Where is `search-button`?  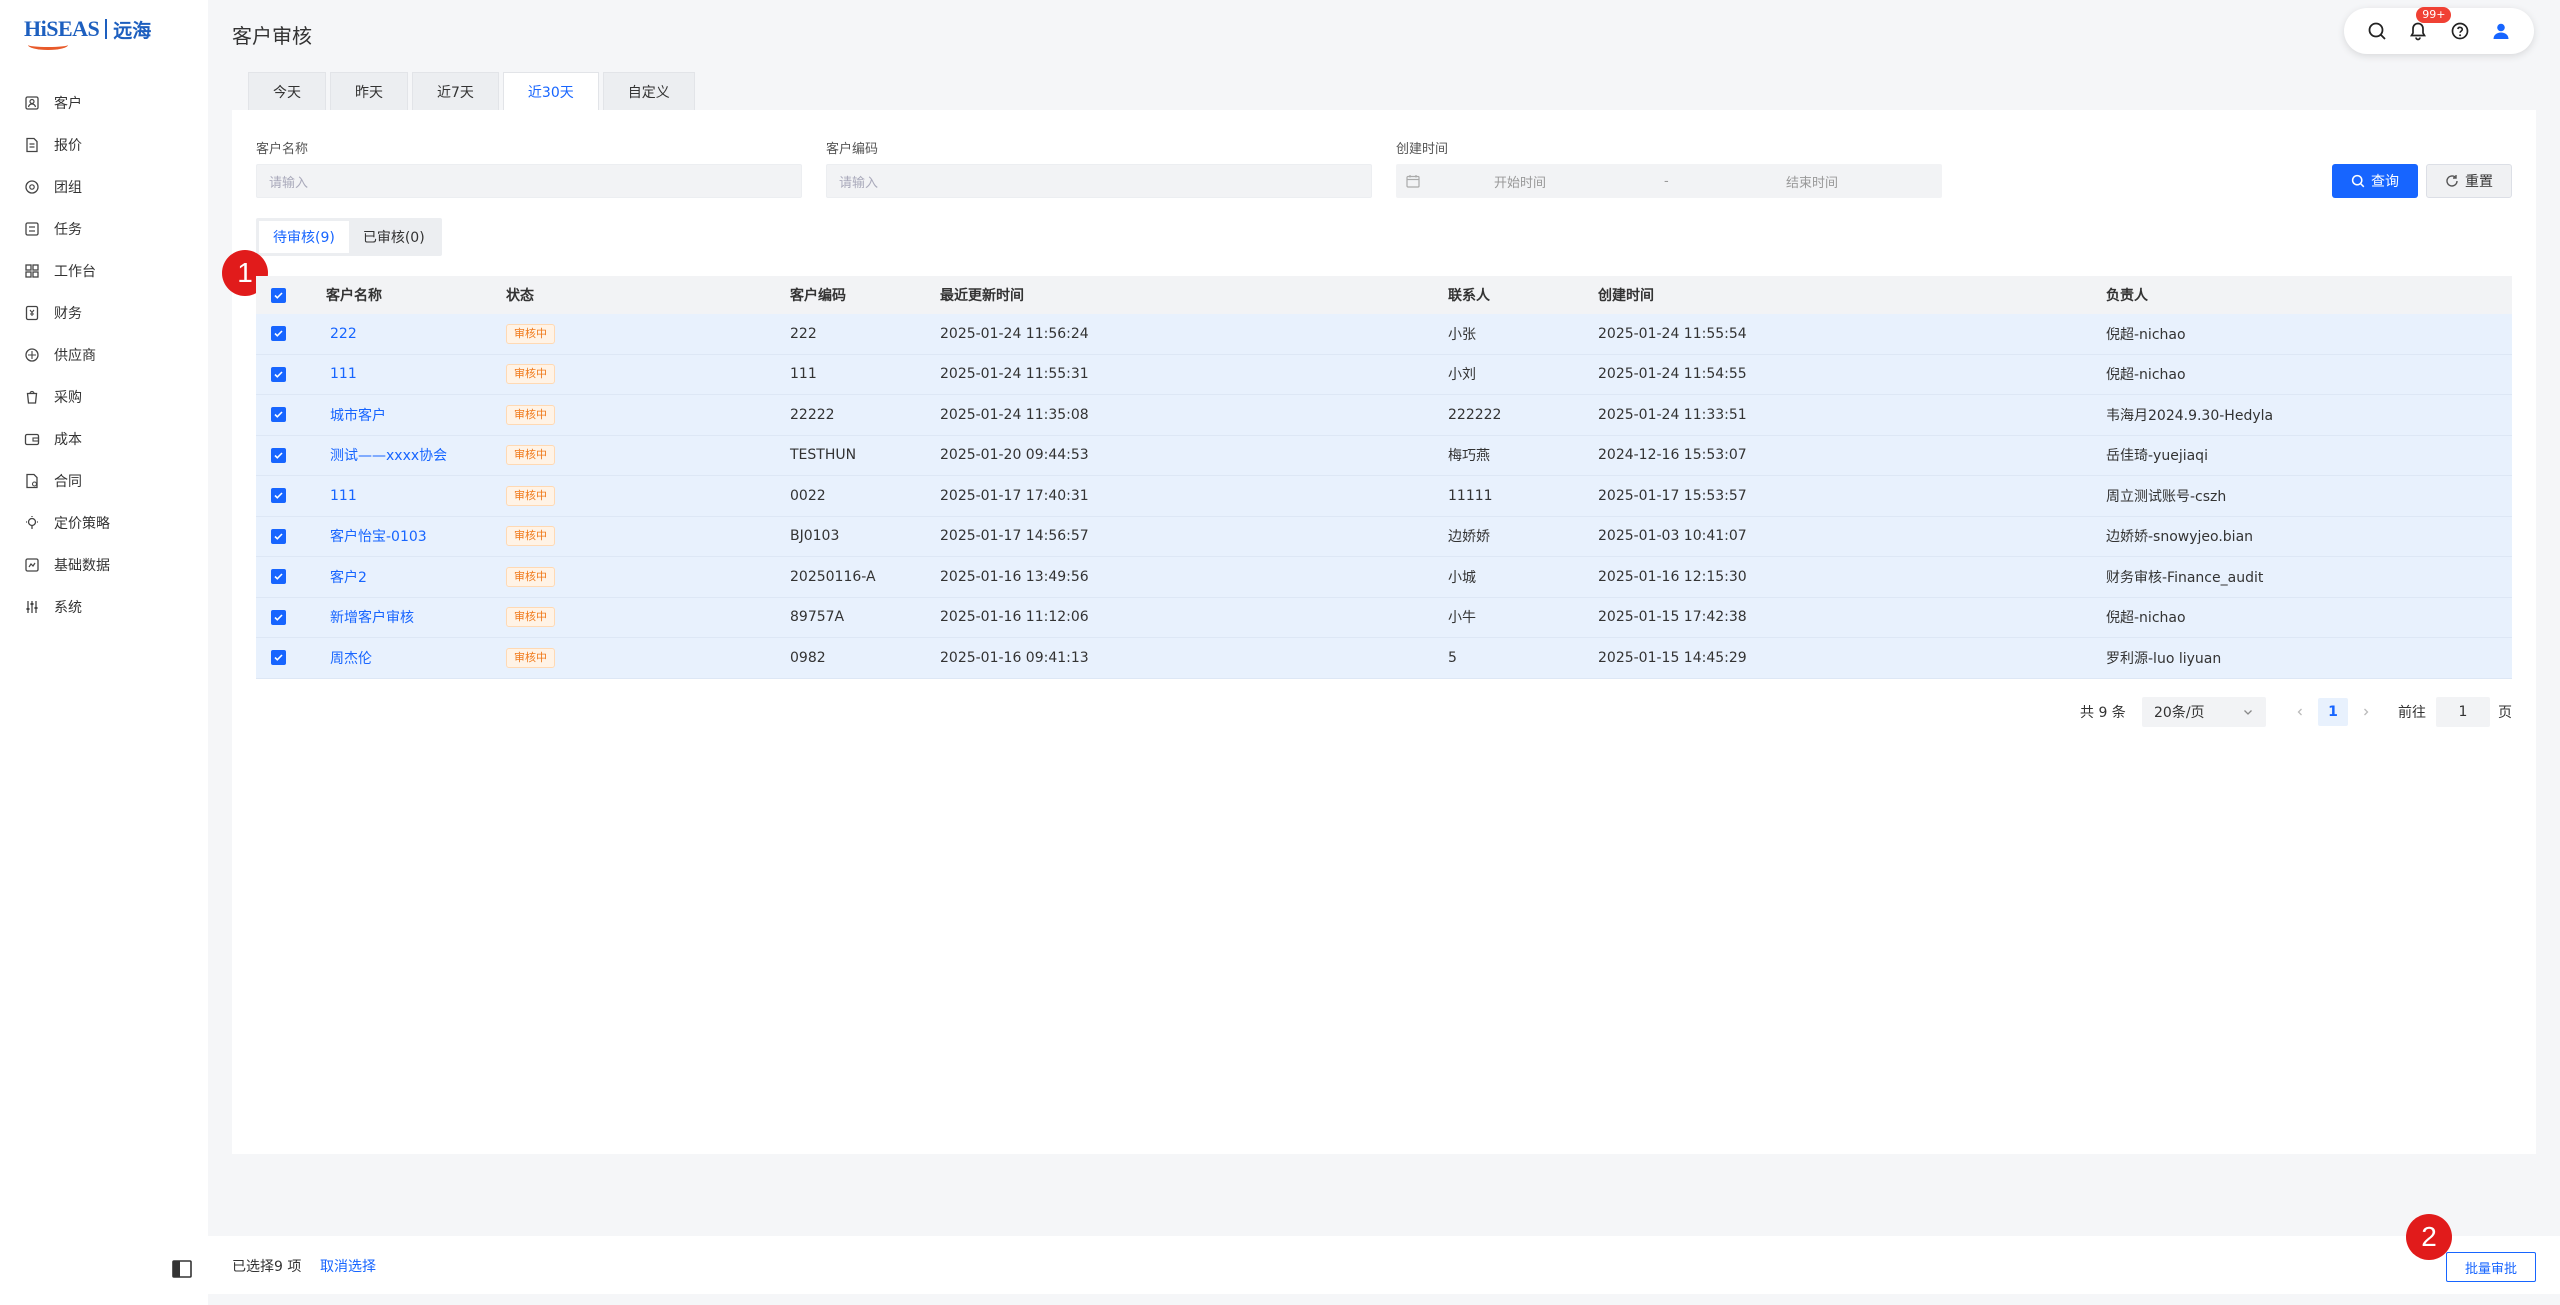 search-button is located at coordinates (2377, 31).